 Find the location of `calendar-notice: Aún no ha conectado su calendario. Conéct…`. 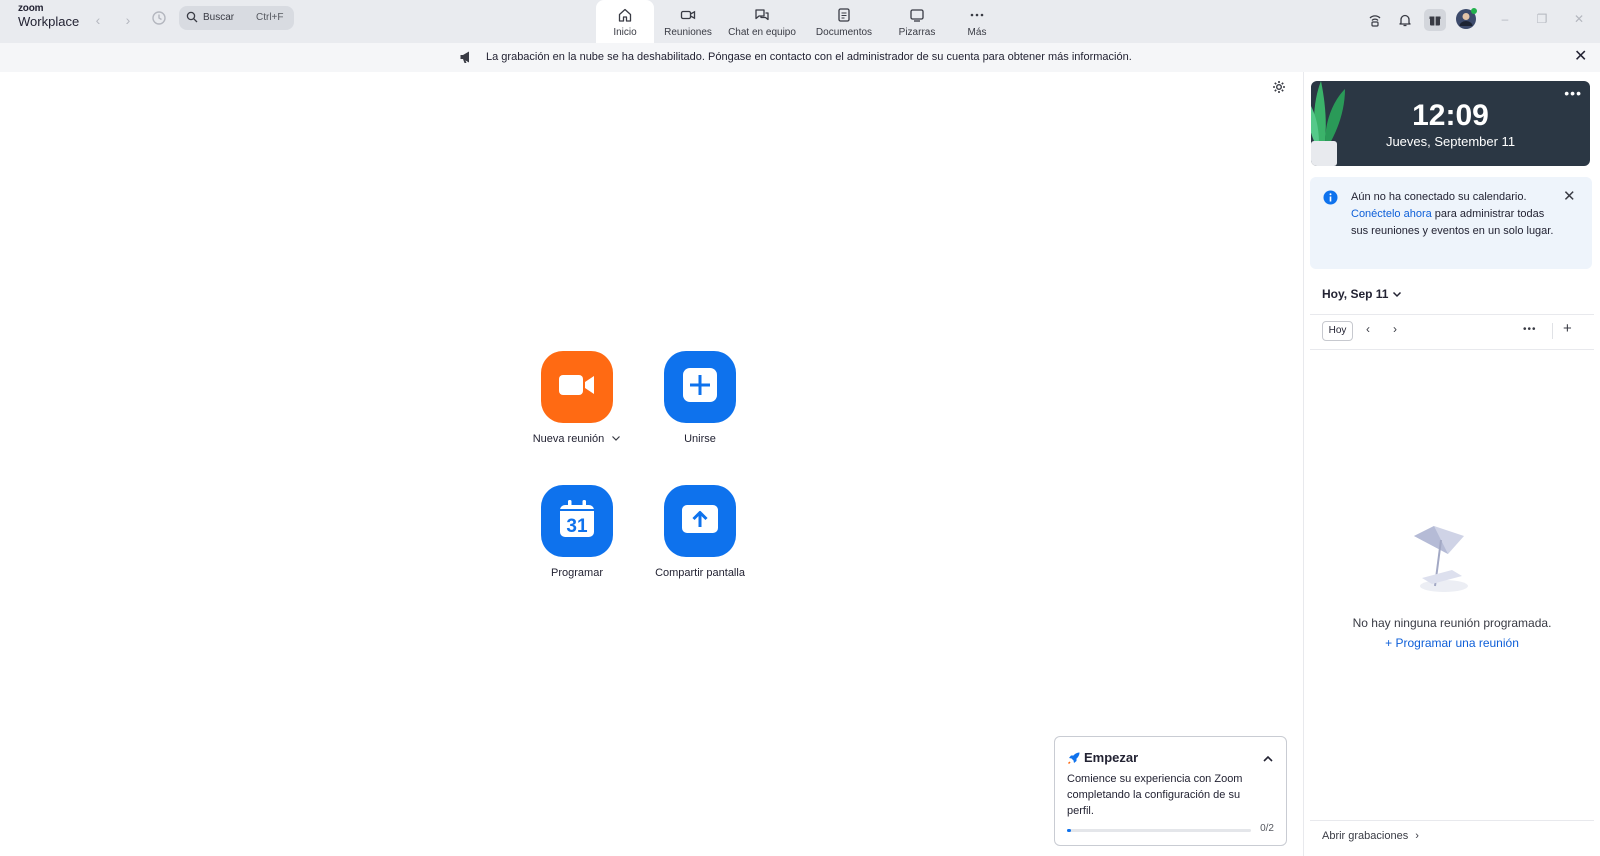

calendar-notice: Aún no ha conectado su calendario. Conéct… is located at coordinates (1451, 223).